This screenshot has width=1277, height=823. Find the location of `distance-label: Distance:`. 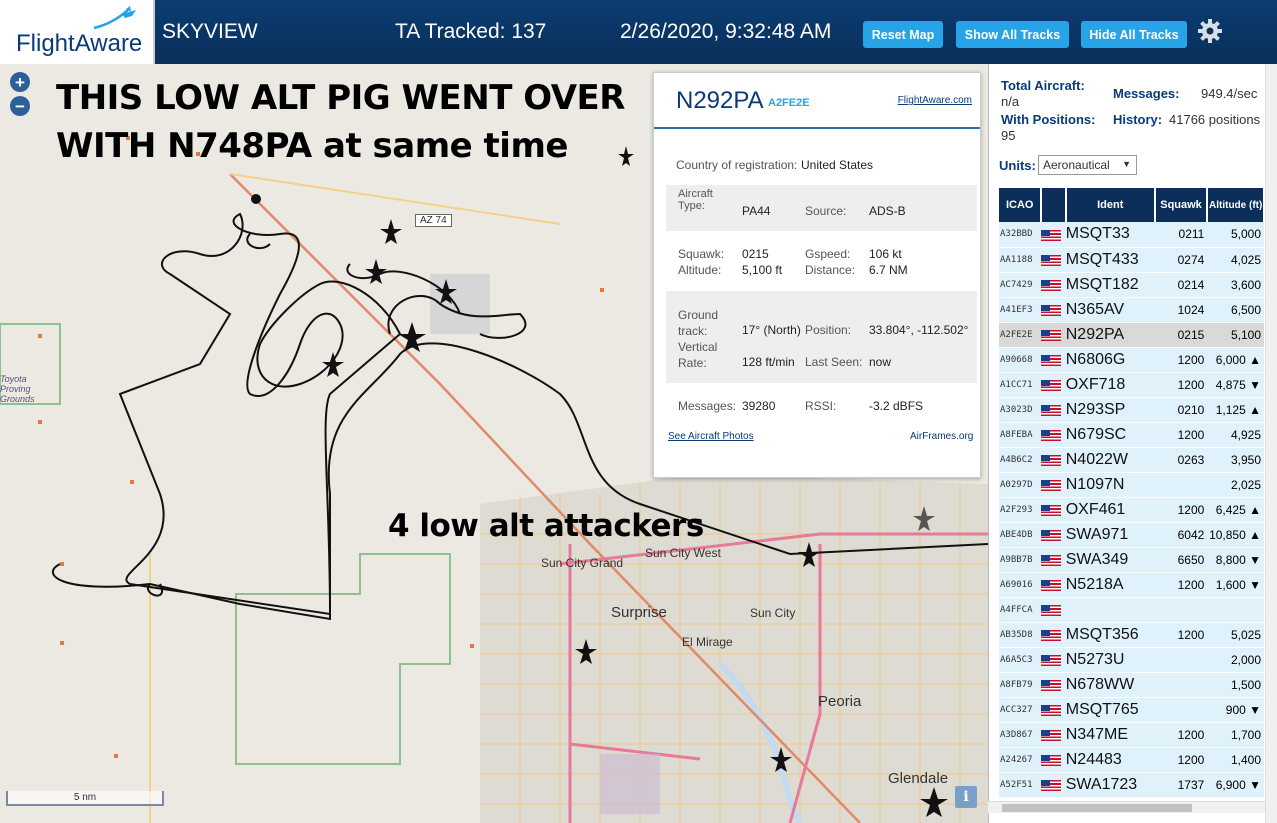

distance-label: Distance: is located at coordinates (830, 270).